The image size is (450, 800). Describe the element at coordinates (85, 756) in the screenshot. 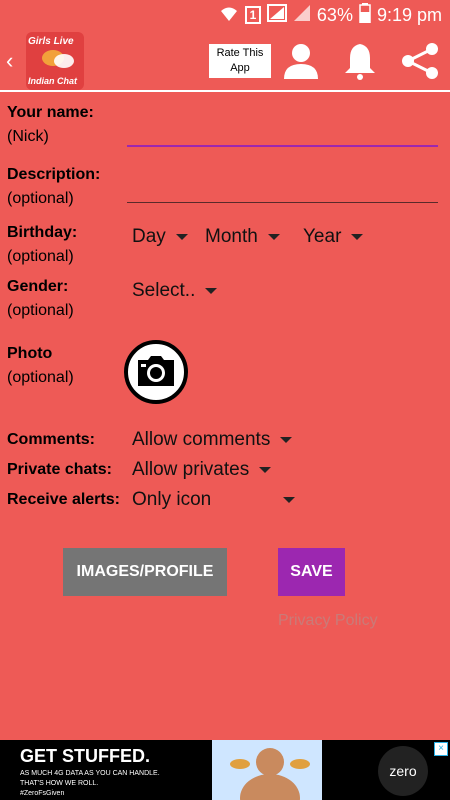

I see `ad-headline: GET STUFFED.` at that location.